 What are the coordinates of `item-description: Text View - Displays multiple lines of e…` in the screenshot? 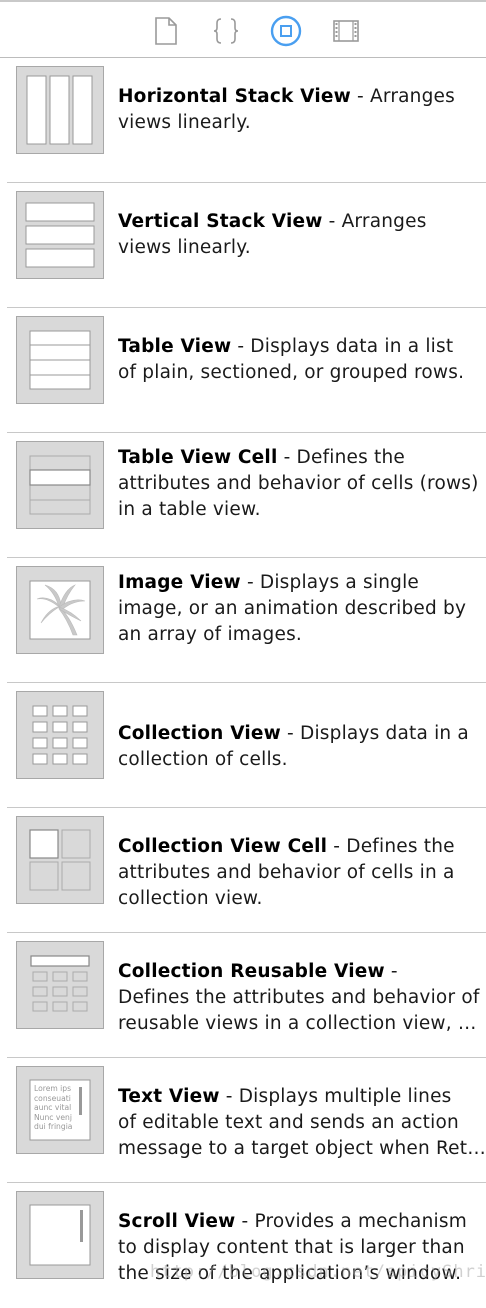 It's located at (302, 1122).